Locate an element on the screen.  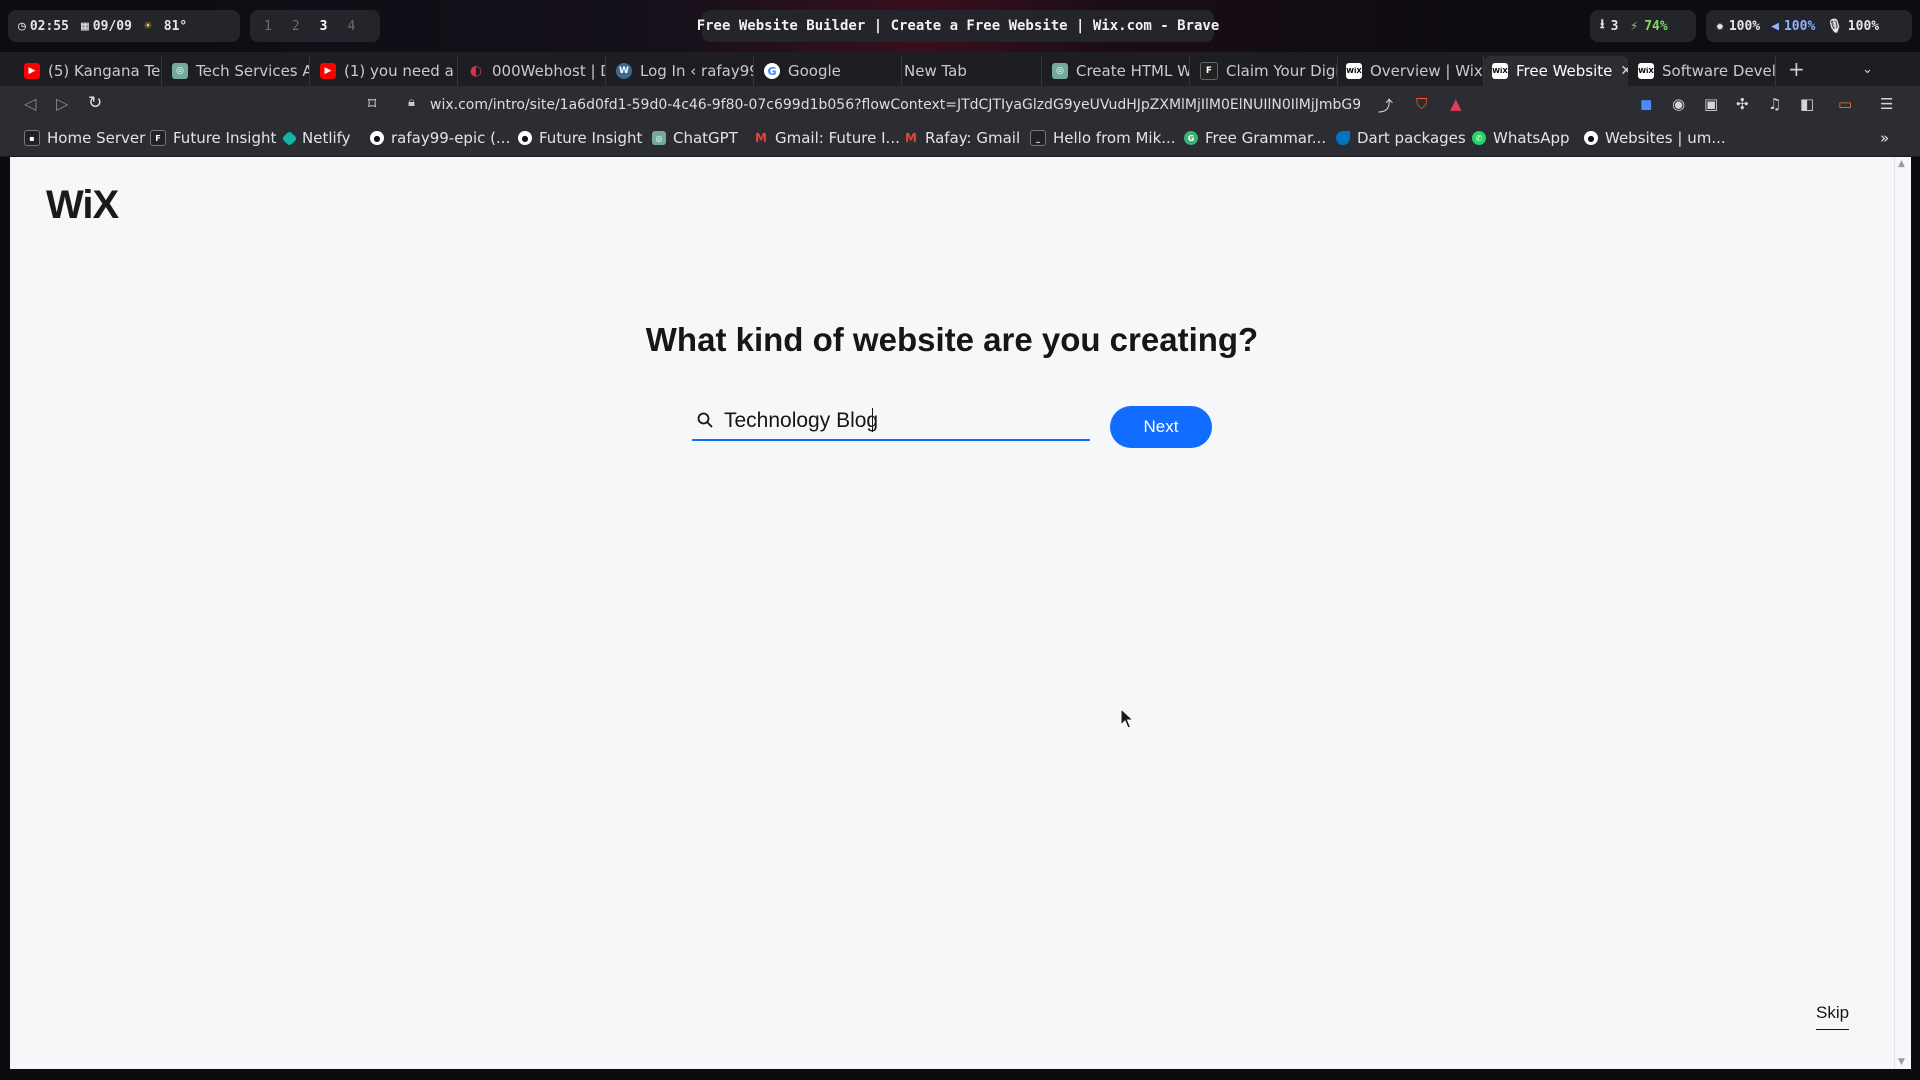
tab: WiX Overview | Wix.c is located at coordinates (1411, 71).